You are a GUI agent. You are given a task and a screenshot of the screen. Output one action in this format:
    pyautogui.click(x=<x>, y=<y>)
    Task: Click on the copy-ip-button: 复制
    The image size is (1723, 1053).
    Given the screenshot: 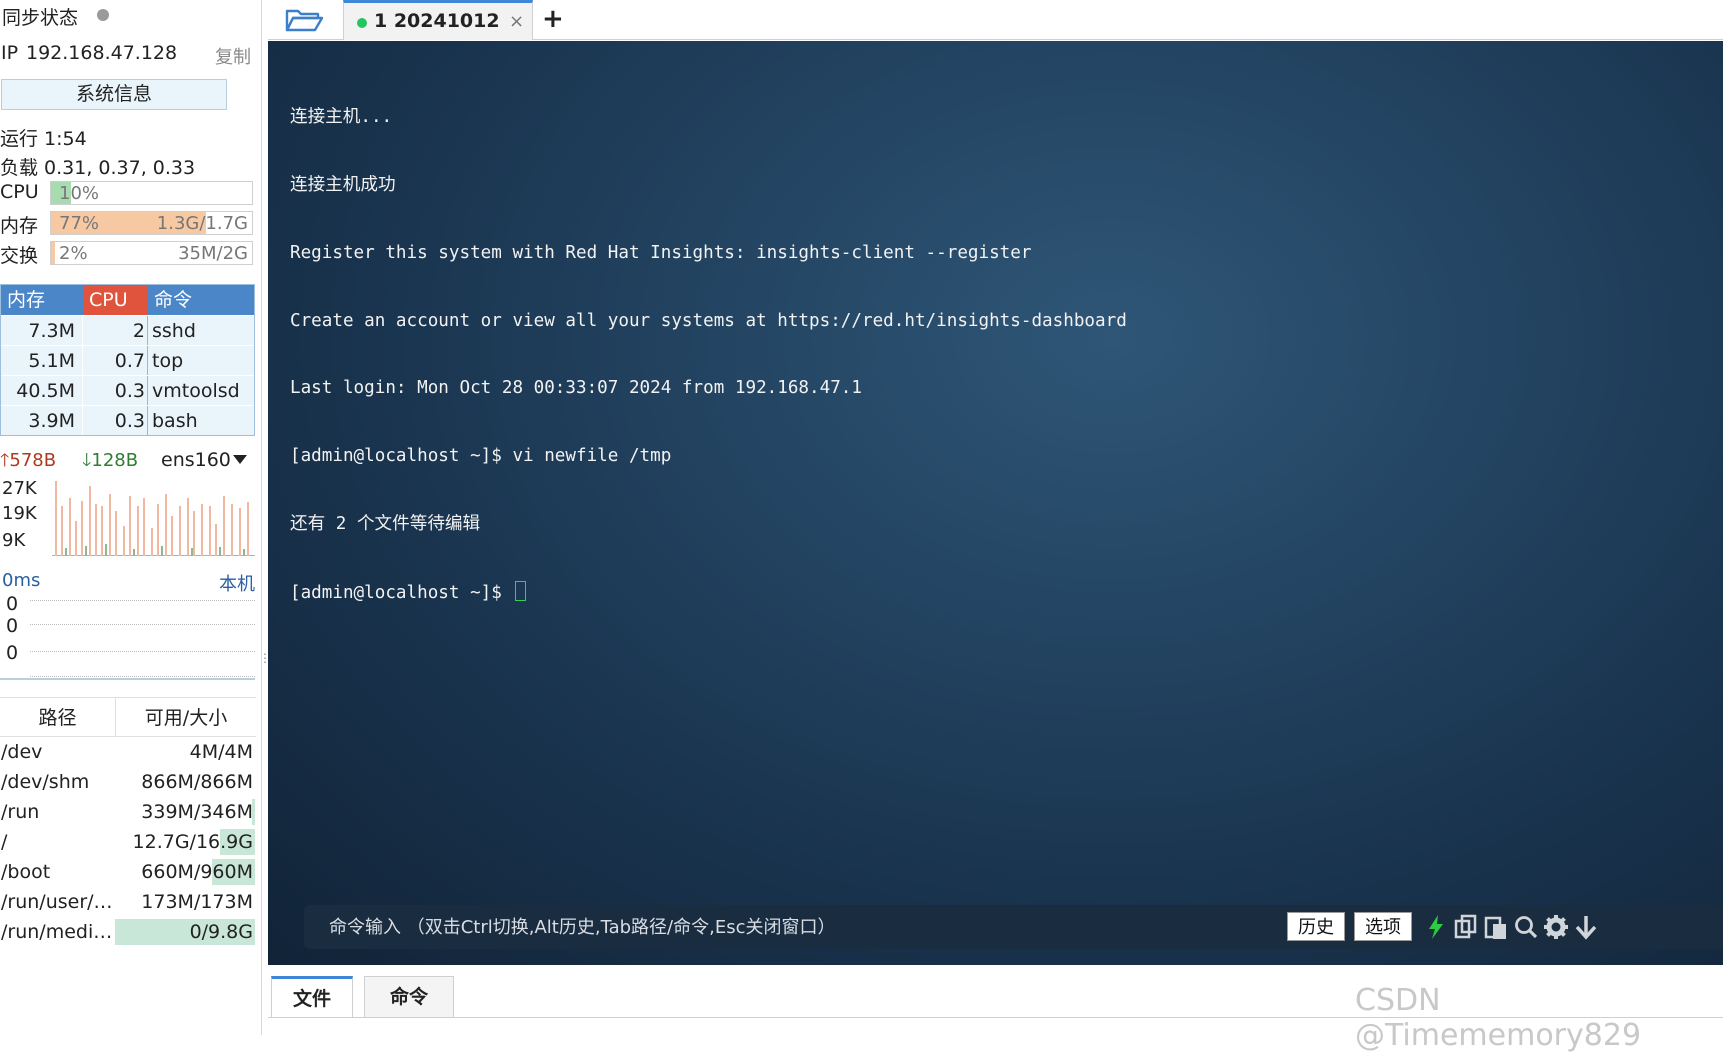 What is the action you would take?
    pyautogui.click(x=233, y=56)
    